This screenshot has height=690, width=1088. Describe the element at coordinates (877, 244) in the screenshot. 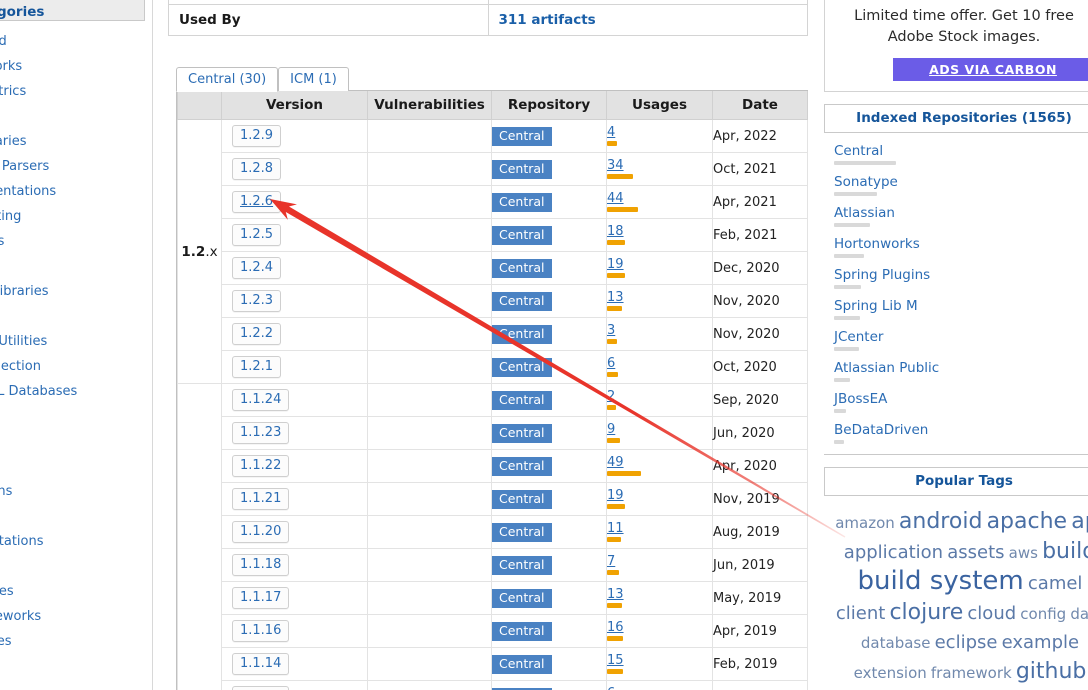

I see `indexed-repository-link: Hortonworks` at that location.